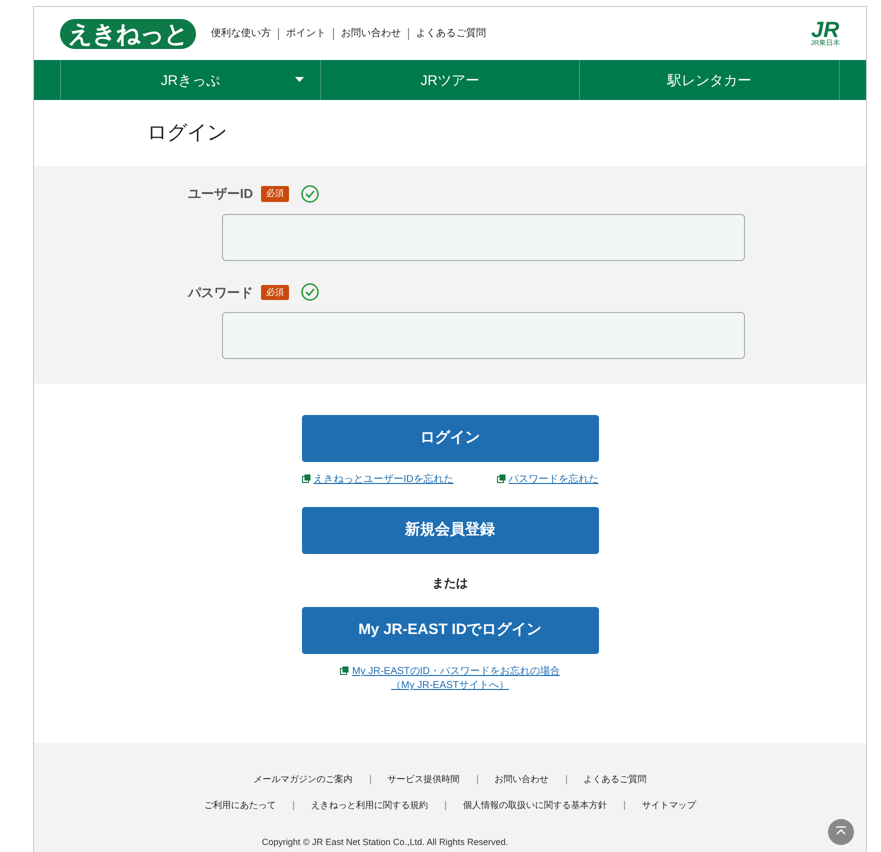 Image resolution: width=881 pixels, height=852 pixels. What do you see at coordinates (669, 805) in the screenshot?
I see `footer-link: サイトマップ` at bounding box center [669, 805].